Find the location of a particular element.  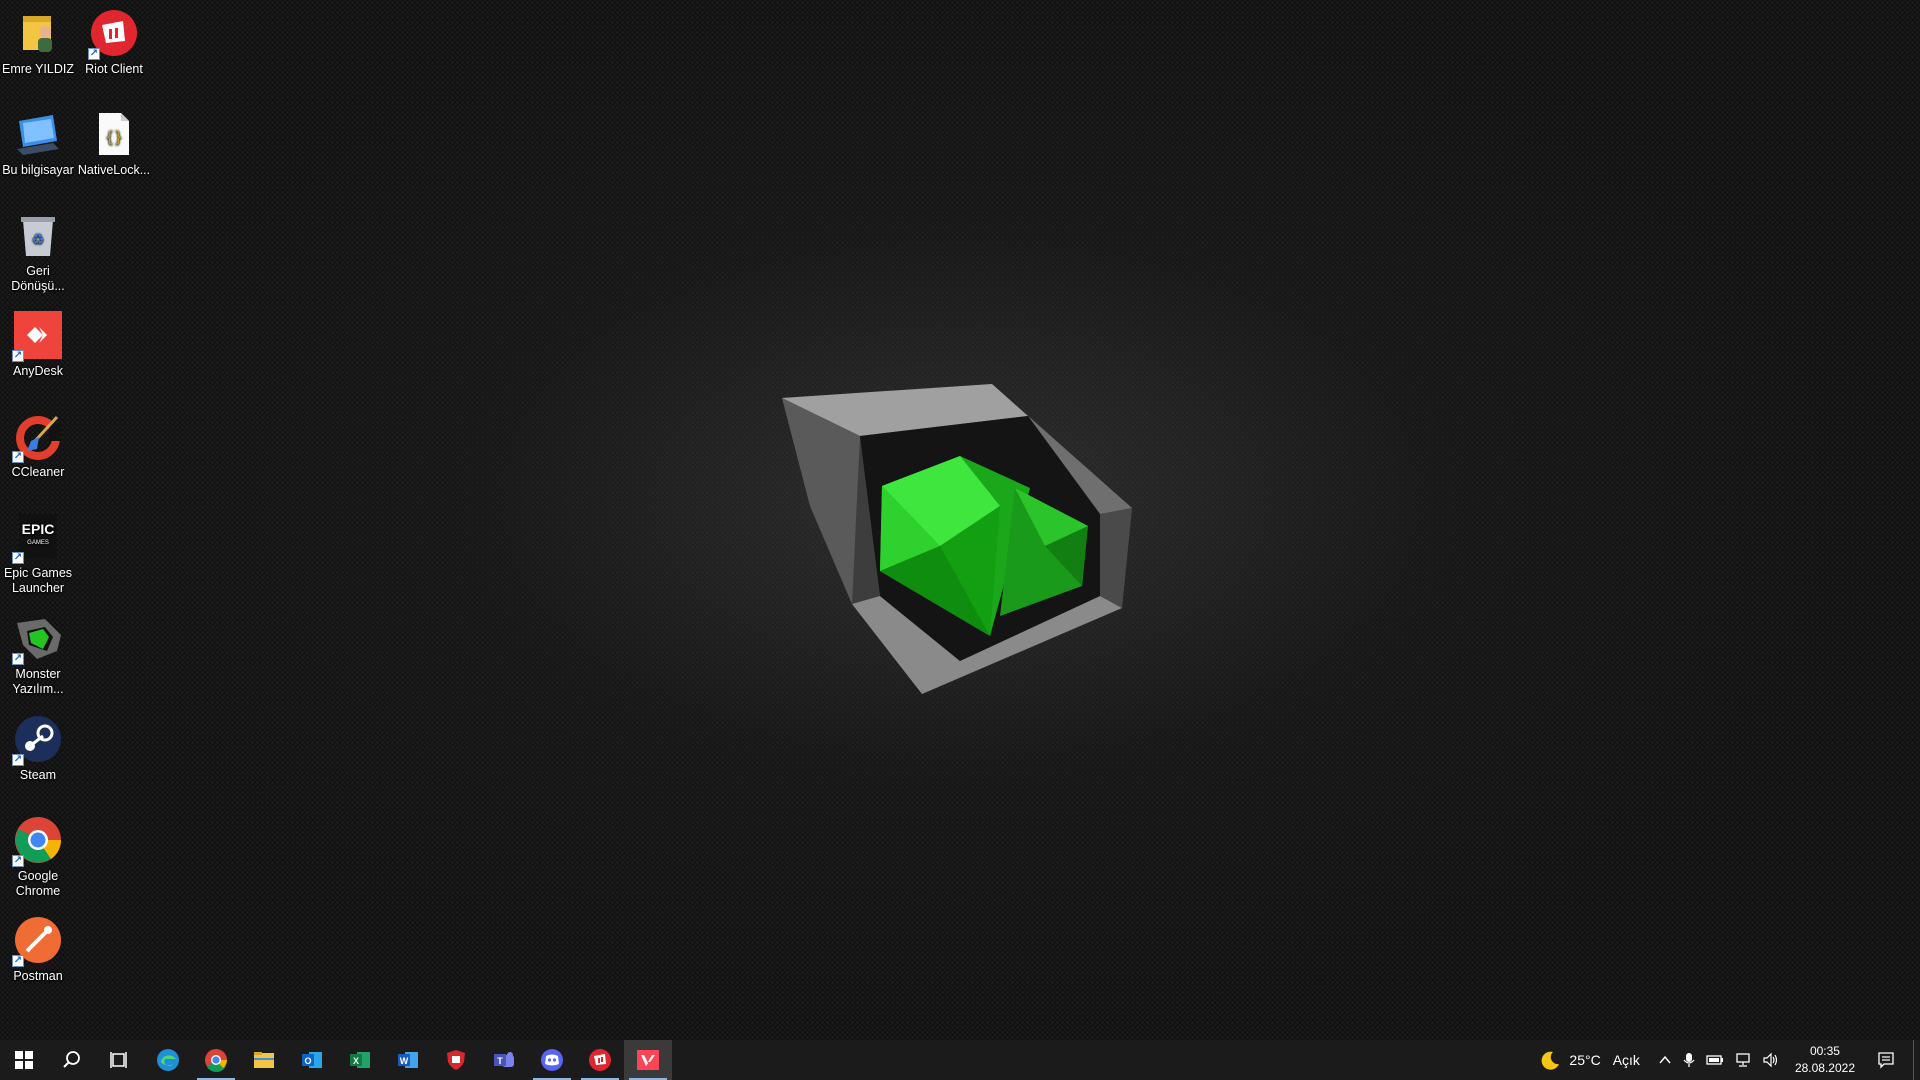

desktop-icon-label: Bu bilgisayar is located at coordinates (38, 170).